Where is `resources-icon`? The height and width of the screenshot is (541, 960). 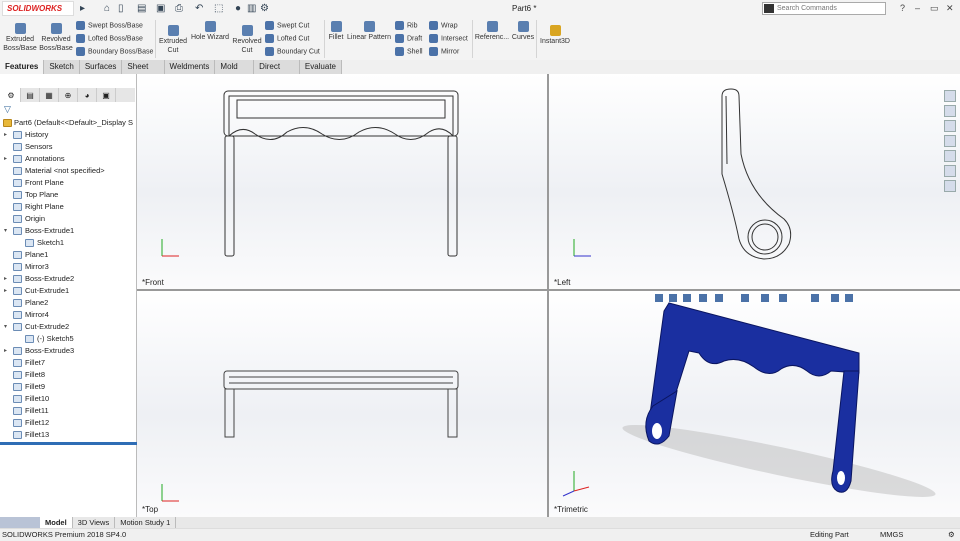
resources-icon is located at coordinates (950, 96).